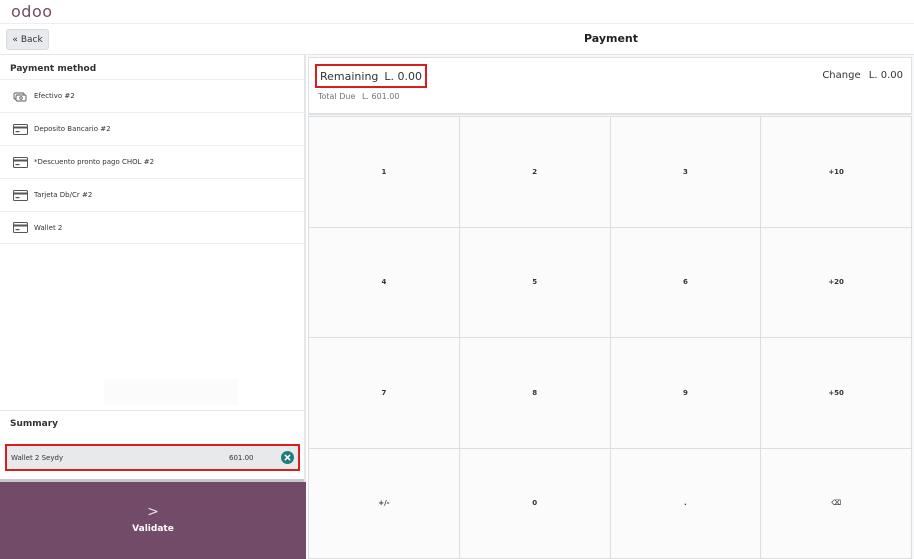  Describe the element at coordinates (152, 457) in the screenshot. I see `summary-payment-line: Wallet 2 Seydy 601.00` at that location.